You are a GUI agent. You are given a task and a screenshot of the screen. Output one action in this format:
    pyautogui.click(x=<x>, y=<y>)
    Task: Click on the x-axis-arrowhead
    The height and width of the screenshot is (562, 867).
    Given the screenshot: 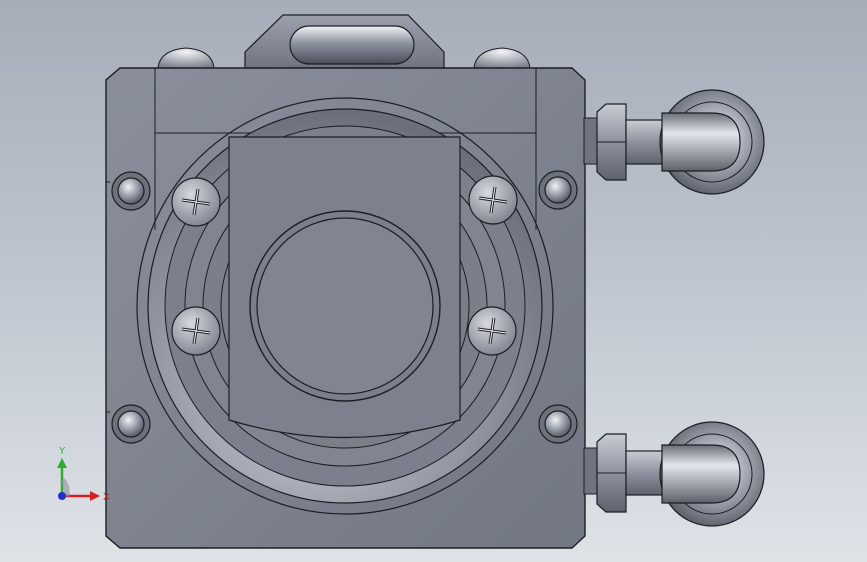 What is the action you would take?
    pyautogui.click(x=95, y=496)
    